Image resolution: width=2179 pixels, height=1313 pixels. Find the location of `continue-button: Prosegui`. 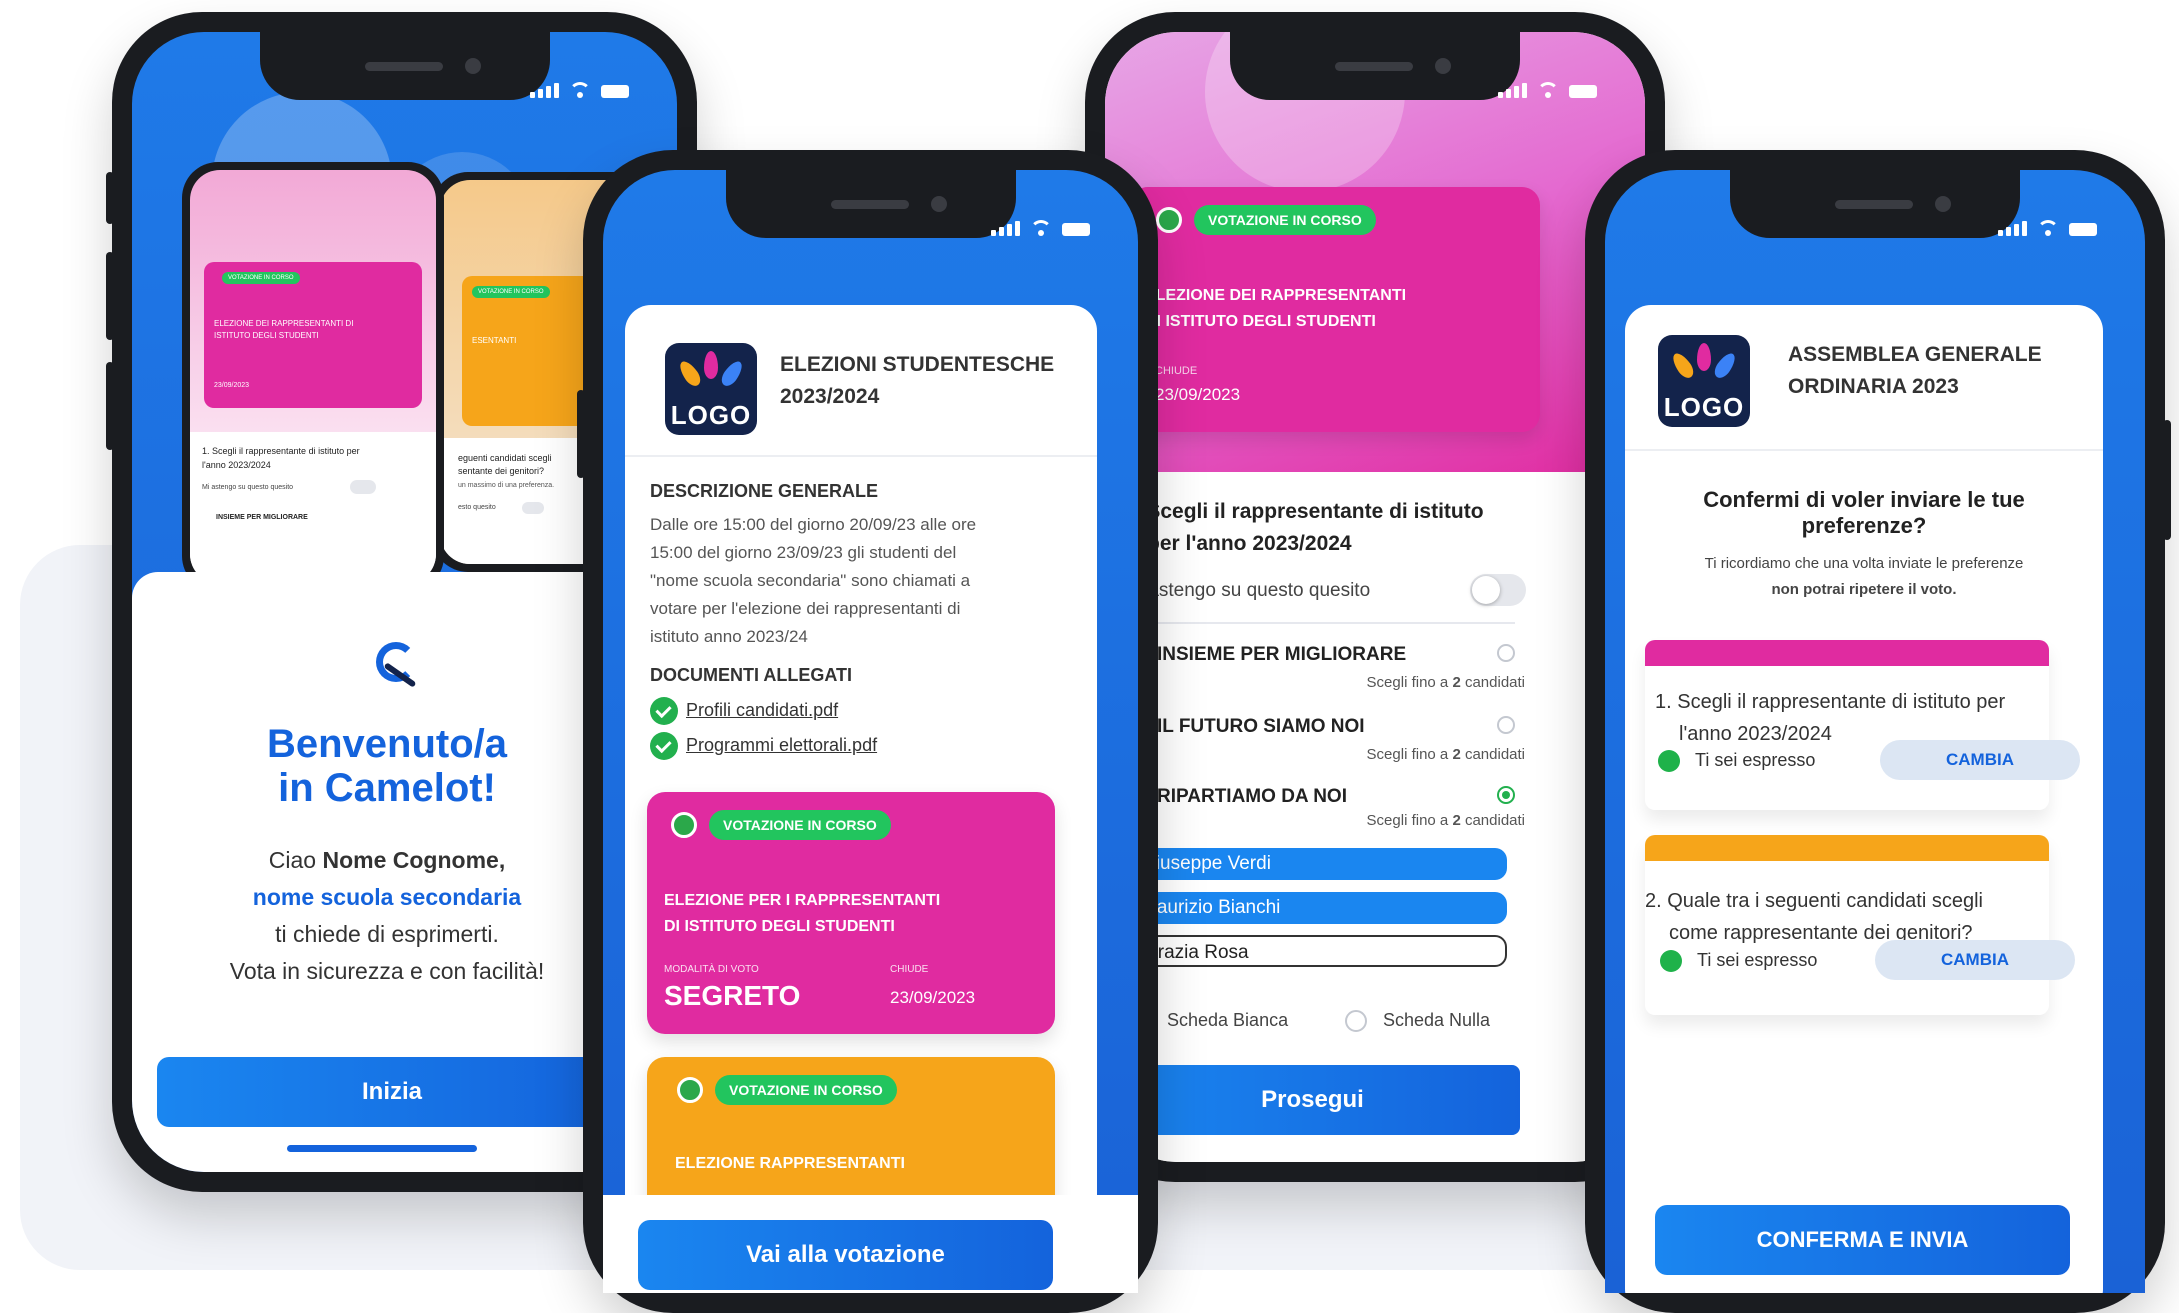

continue-button: Prosegui is located at coordinates (1312, 1100).